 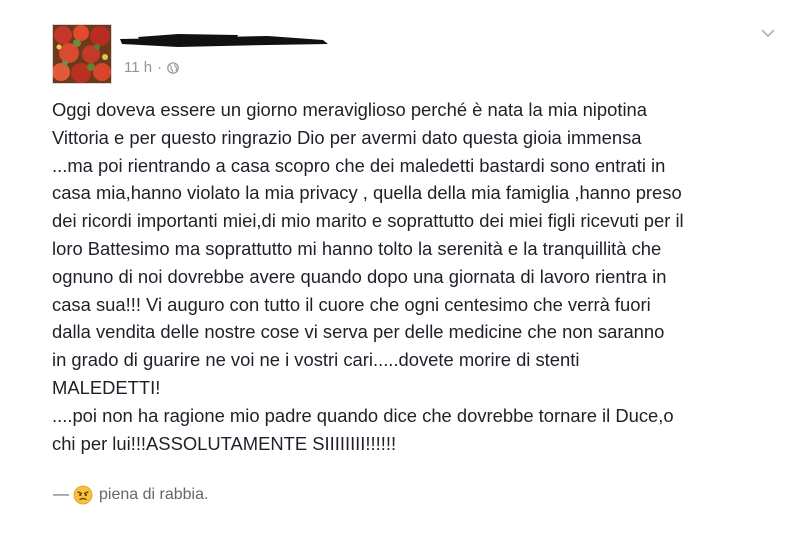 I want to click on redacted-name, so click(x=224, y=40).